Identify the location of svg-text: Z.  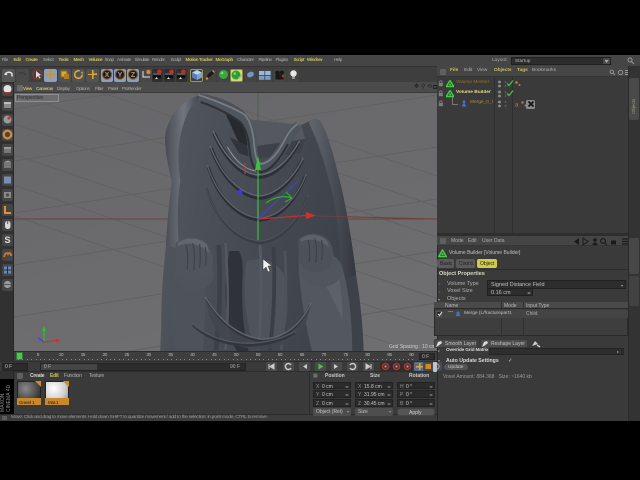
(133, 75).